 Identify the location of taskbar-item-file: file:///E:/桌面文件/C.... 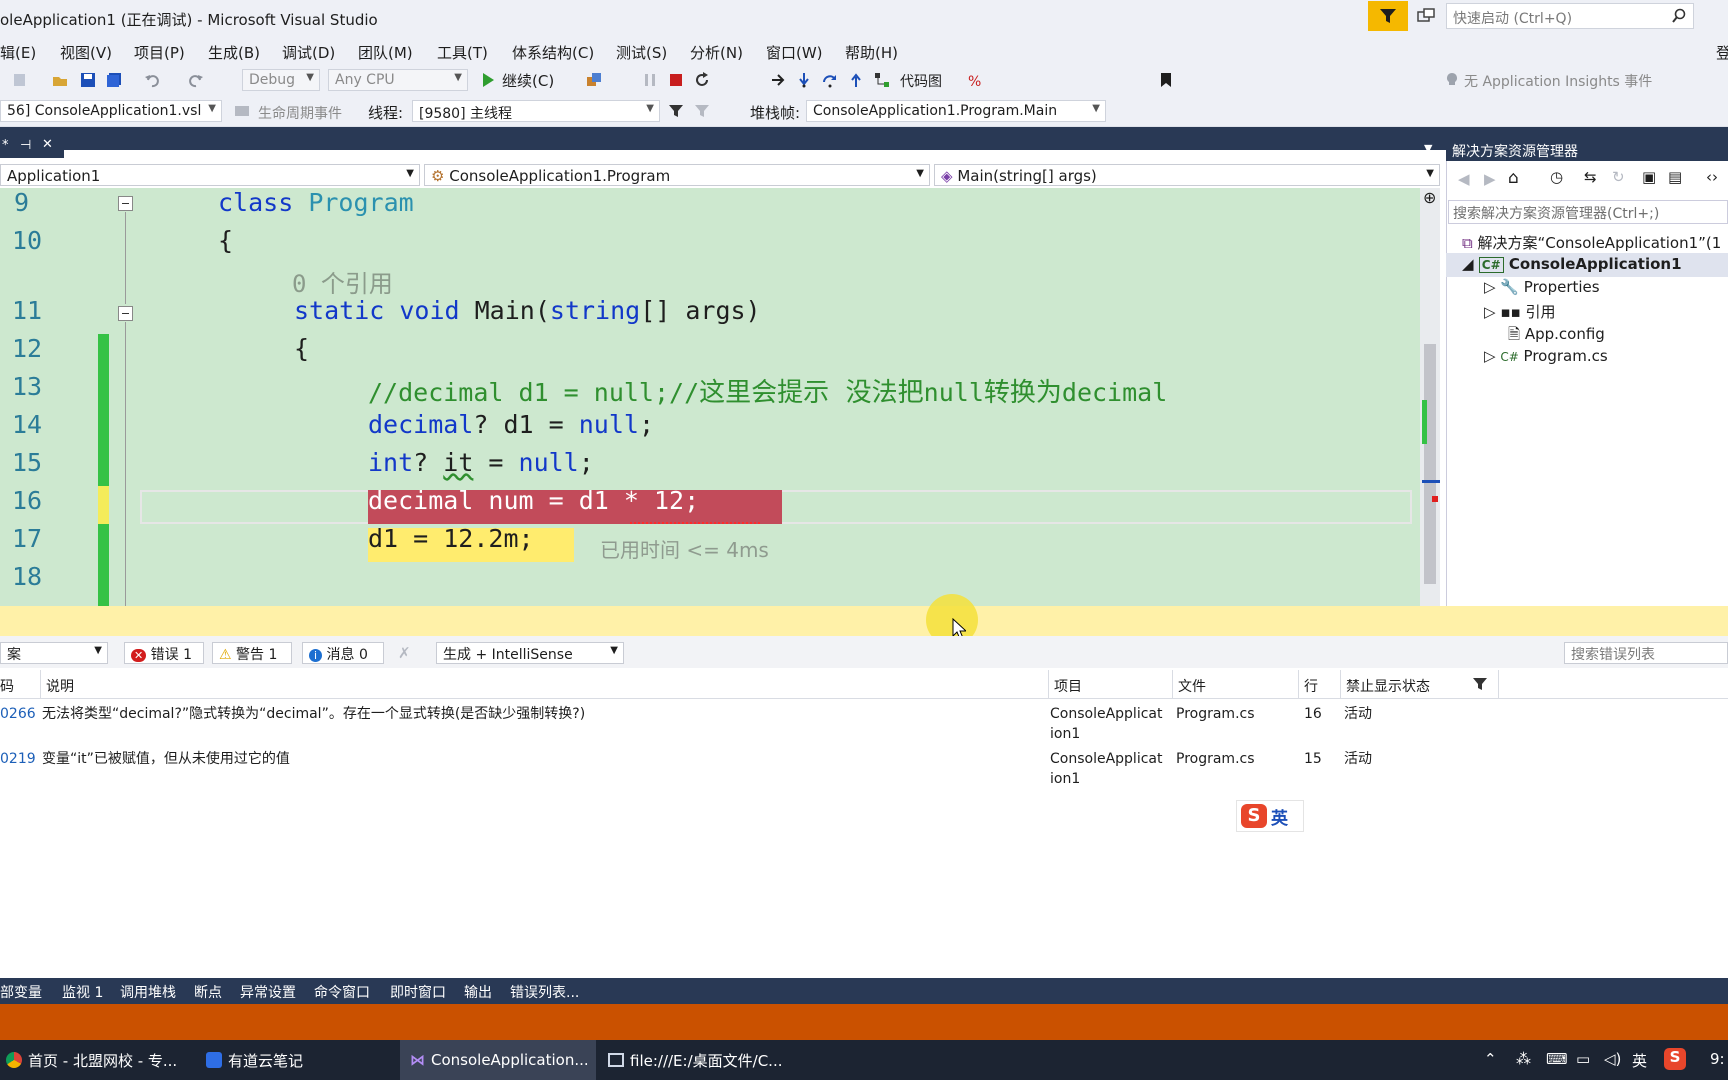
(706, 1060).